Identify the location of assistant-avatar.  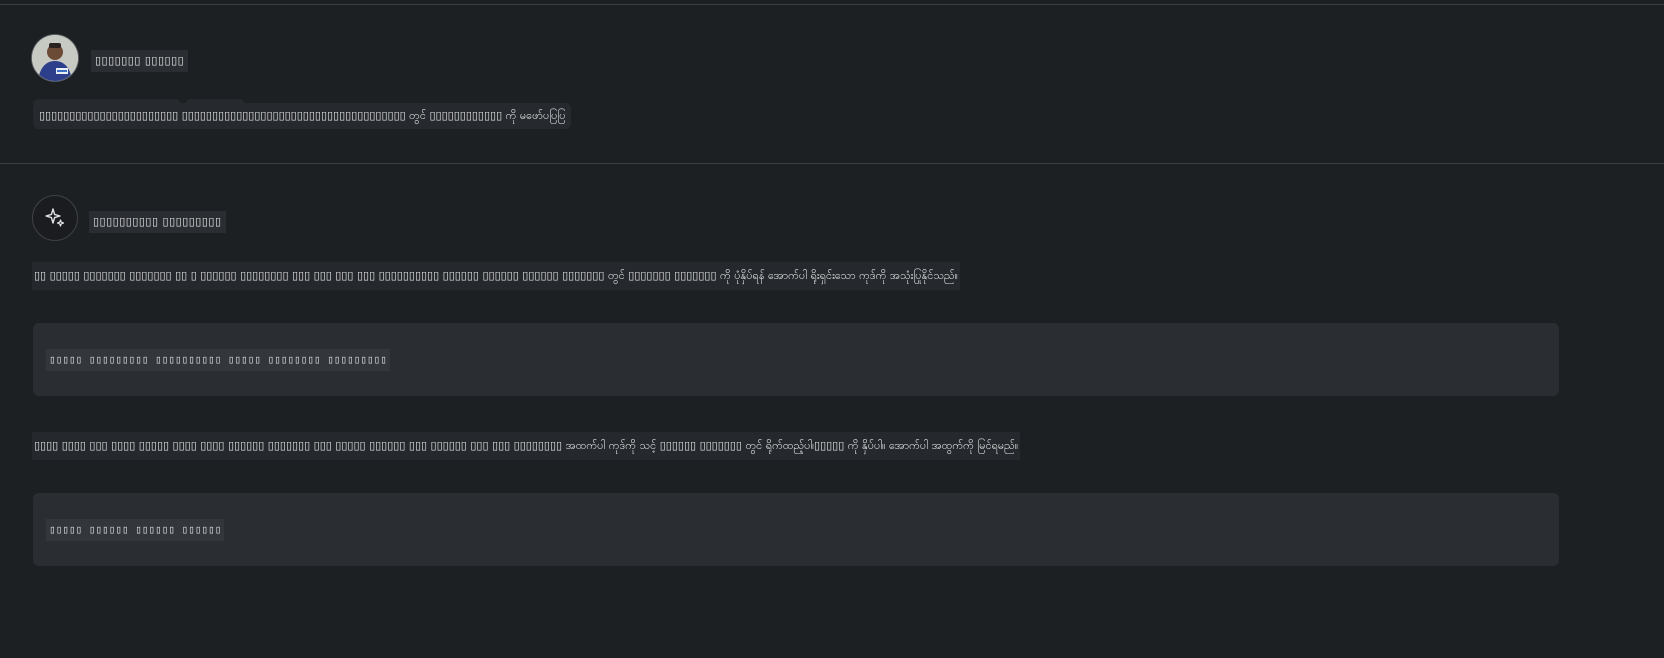
(55, 218).